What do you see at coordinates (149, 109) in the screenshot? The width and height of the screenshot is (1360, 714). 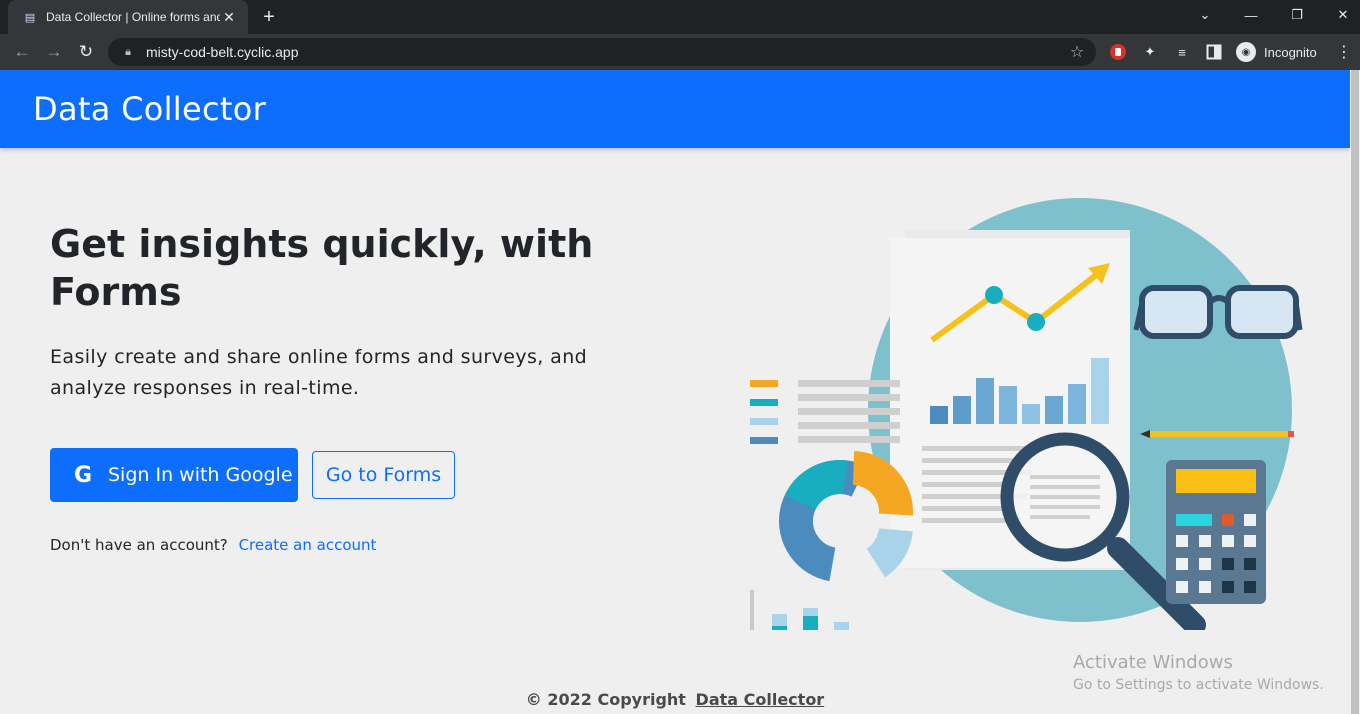 I see `site-brand: Data Collector` at bounding box center [149, 109].